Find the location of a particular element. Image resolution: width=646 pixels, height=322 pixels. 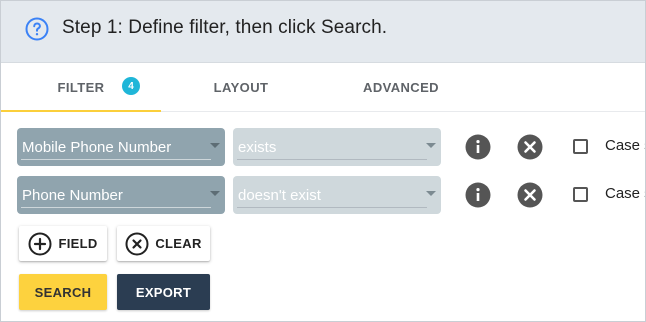

filter-row: Mobile Phone Number exists Case s is located at coordinates (323, 146).